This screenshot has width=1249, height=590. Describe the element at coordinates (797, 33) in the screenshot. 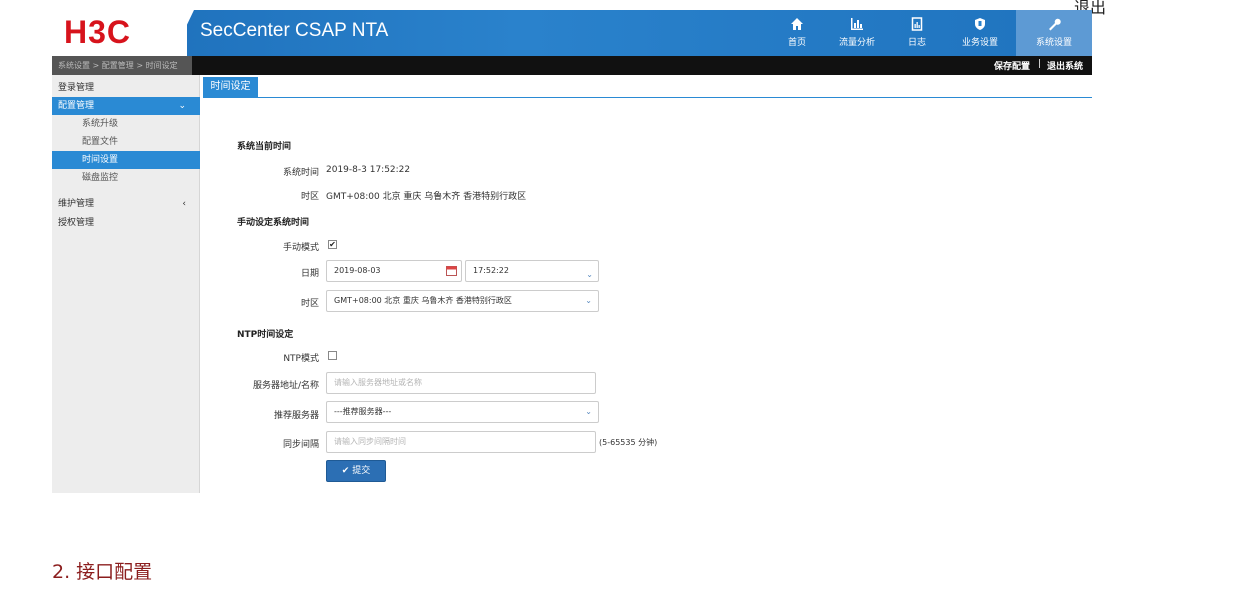

I see `nav-home: 首页` at that location.